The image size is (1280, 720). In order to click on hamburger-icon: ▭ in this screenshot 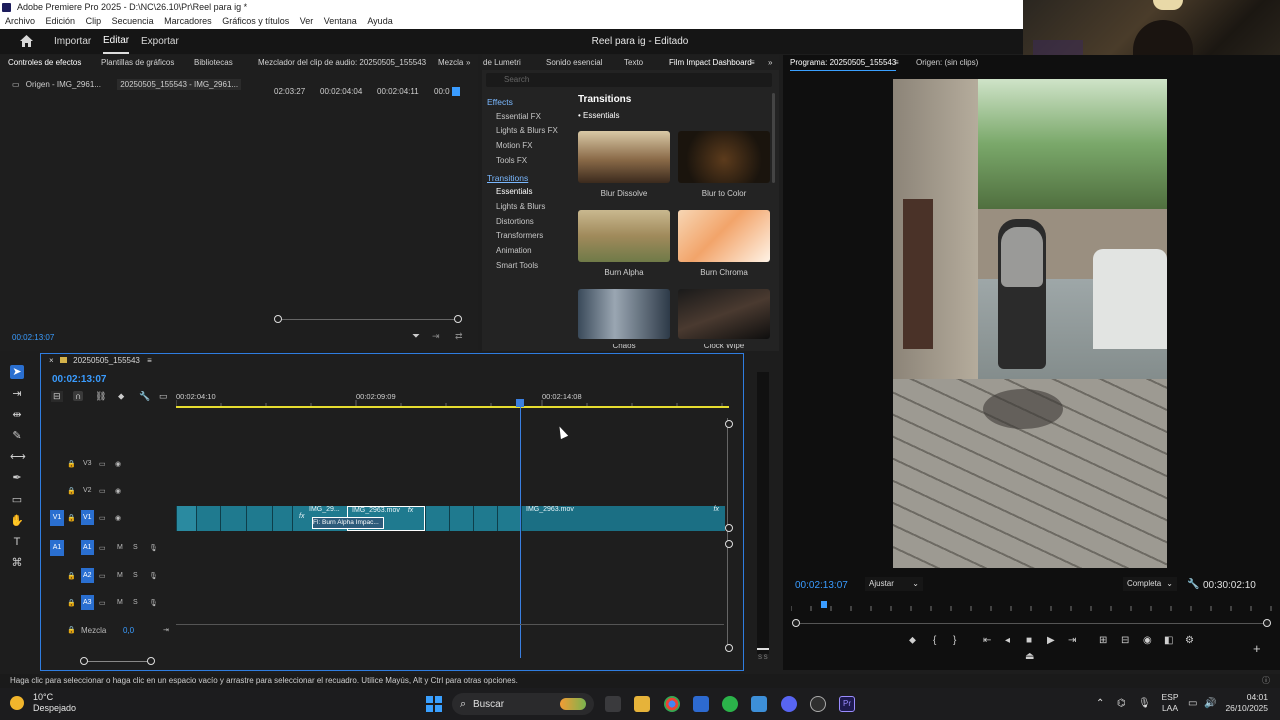, I will do `click(16, 84)`.